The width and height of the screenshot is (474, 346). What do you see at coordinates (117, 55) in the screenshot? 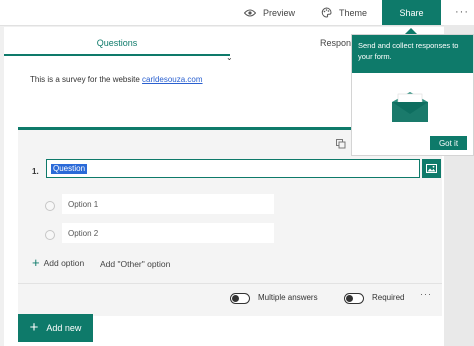
I see `tab-underline` at bounding box center [117, 55].